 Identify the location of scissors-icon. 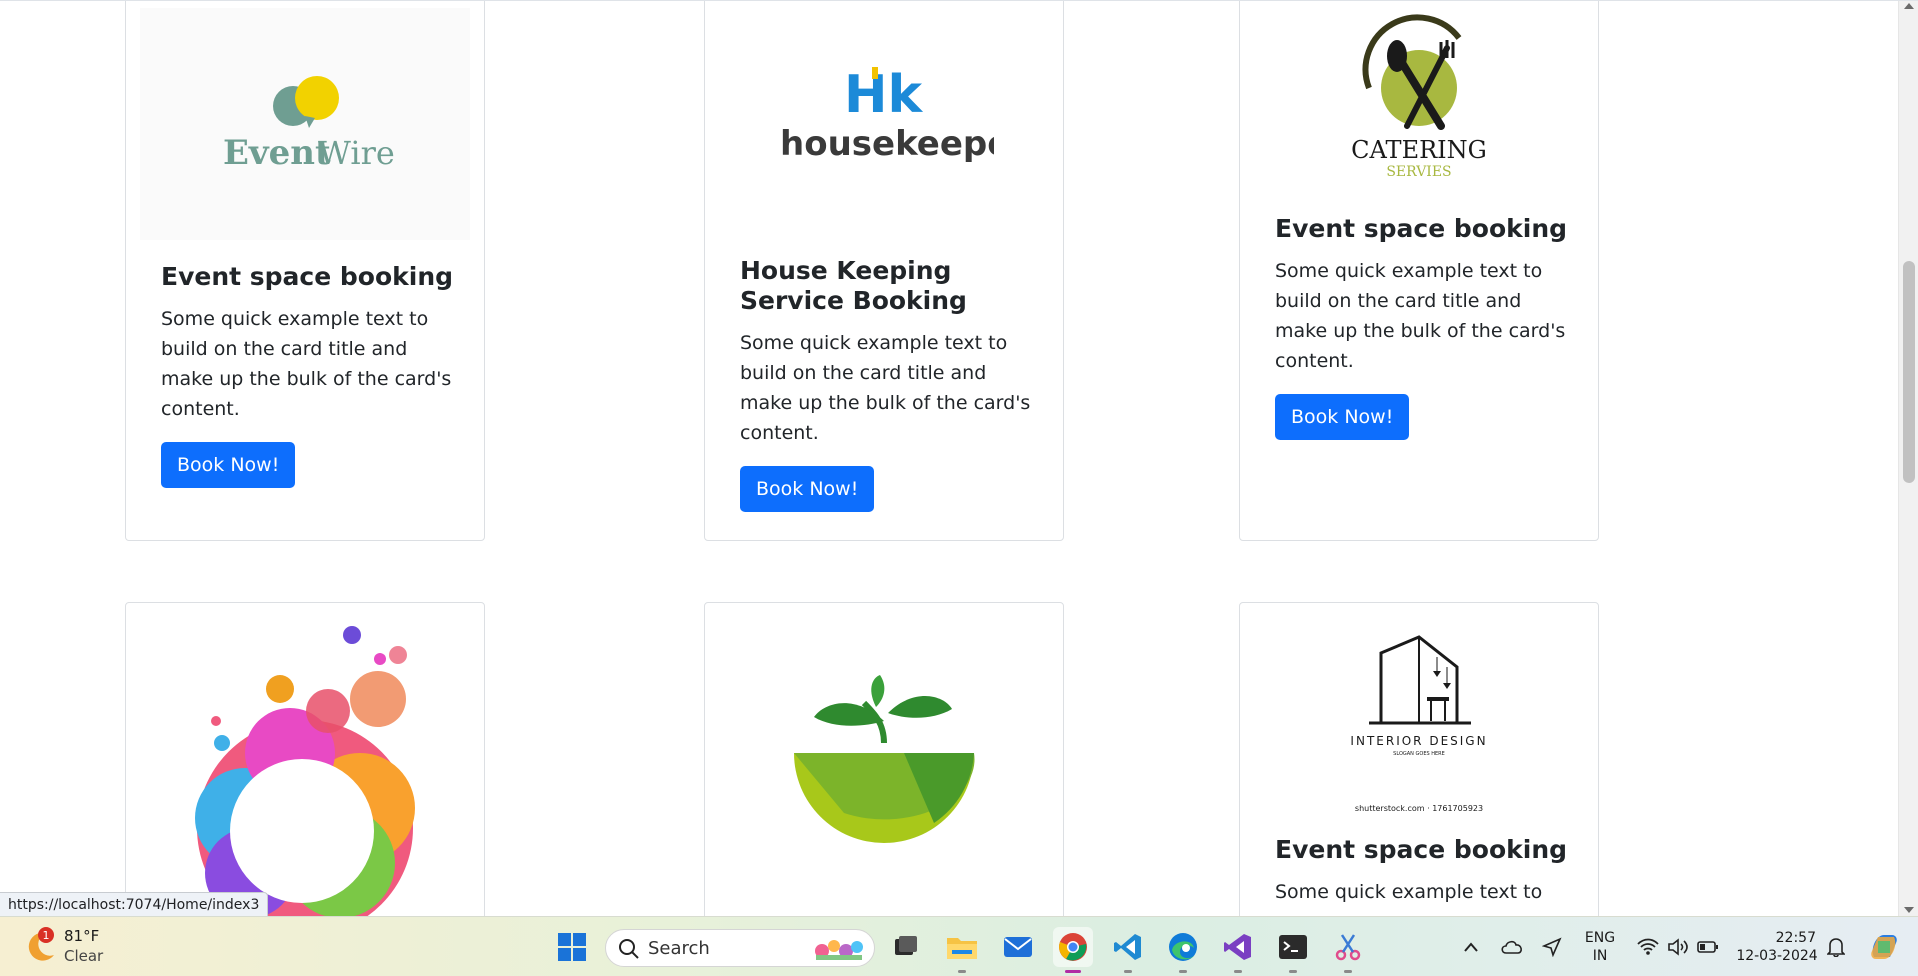
(1348, 947).